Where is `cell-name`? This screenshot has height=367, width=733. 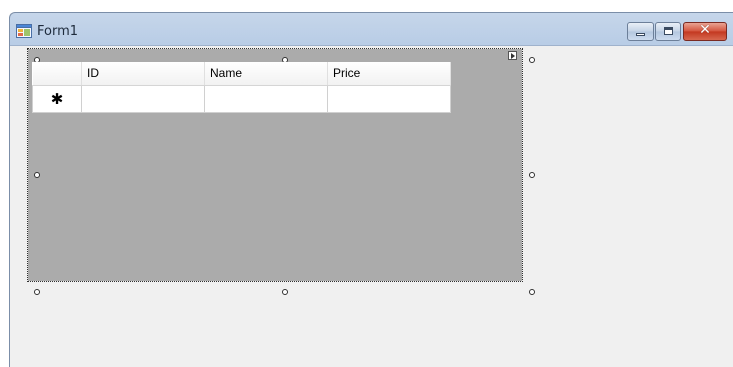
cell-name is located at coordinates (266, 98).